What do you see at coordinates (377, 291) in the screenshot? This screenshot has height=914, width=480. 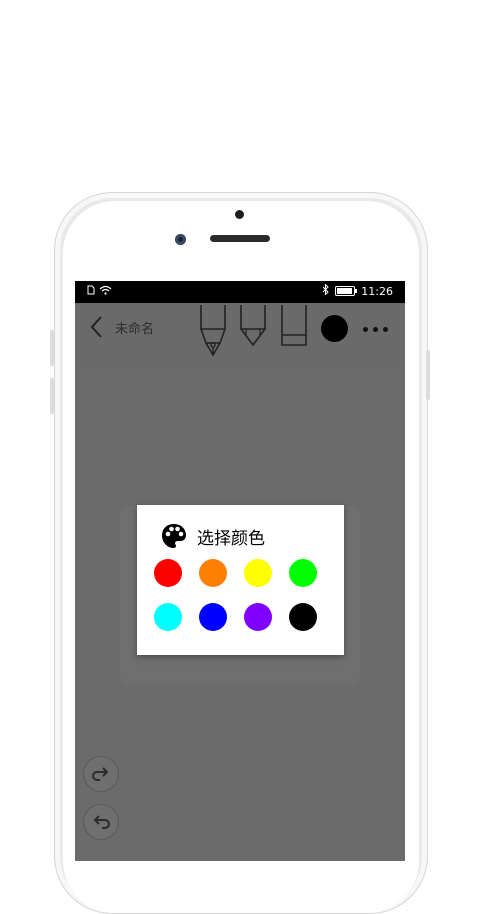 I see `status-time: 11:26` at bounding box center [377, 291].